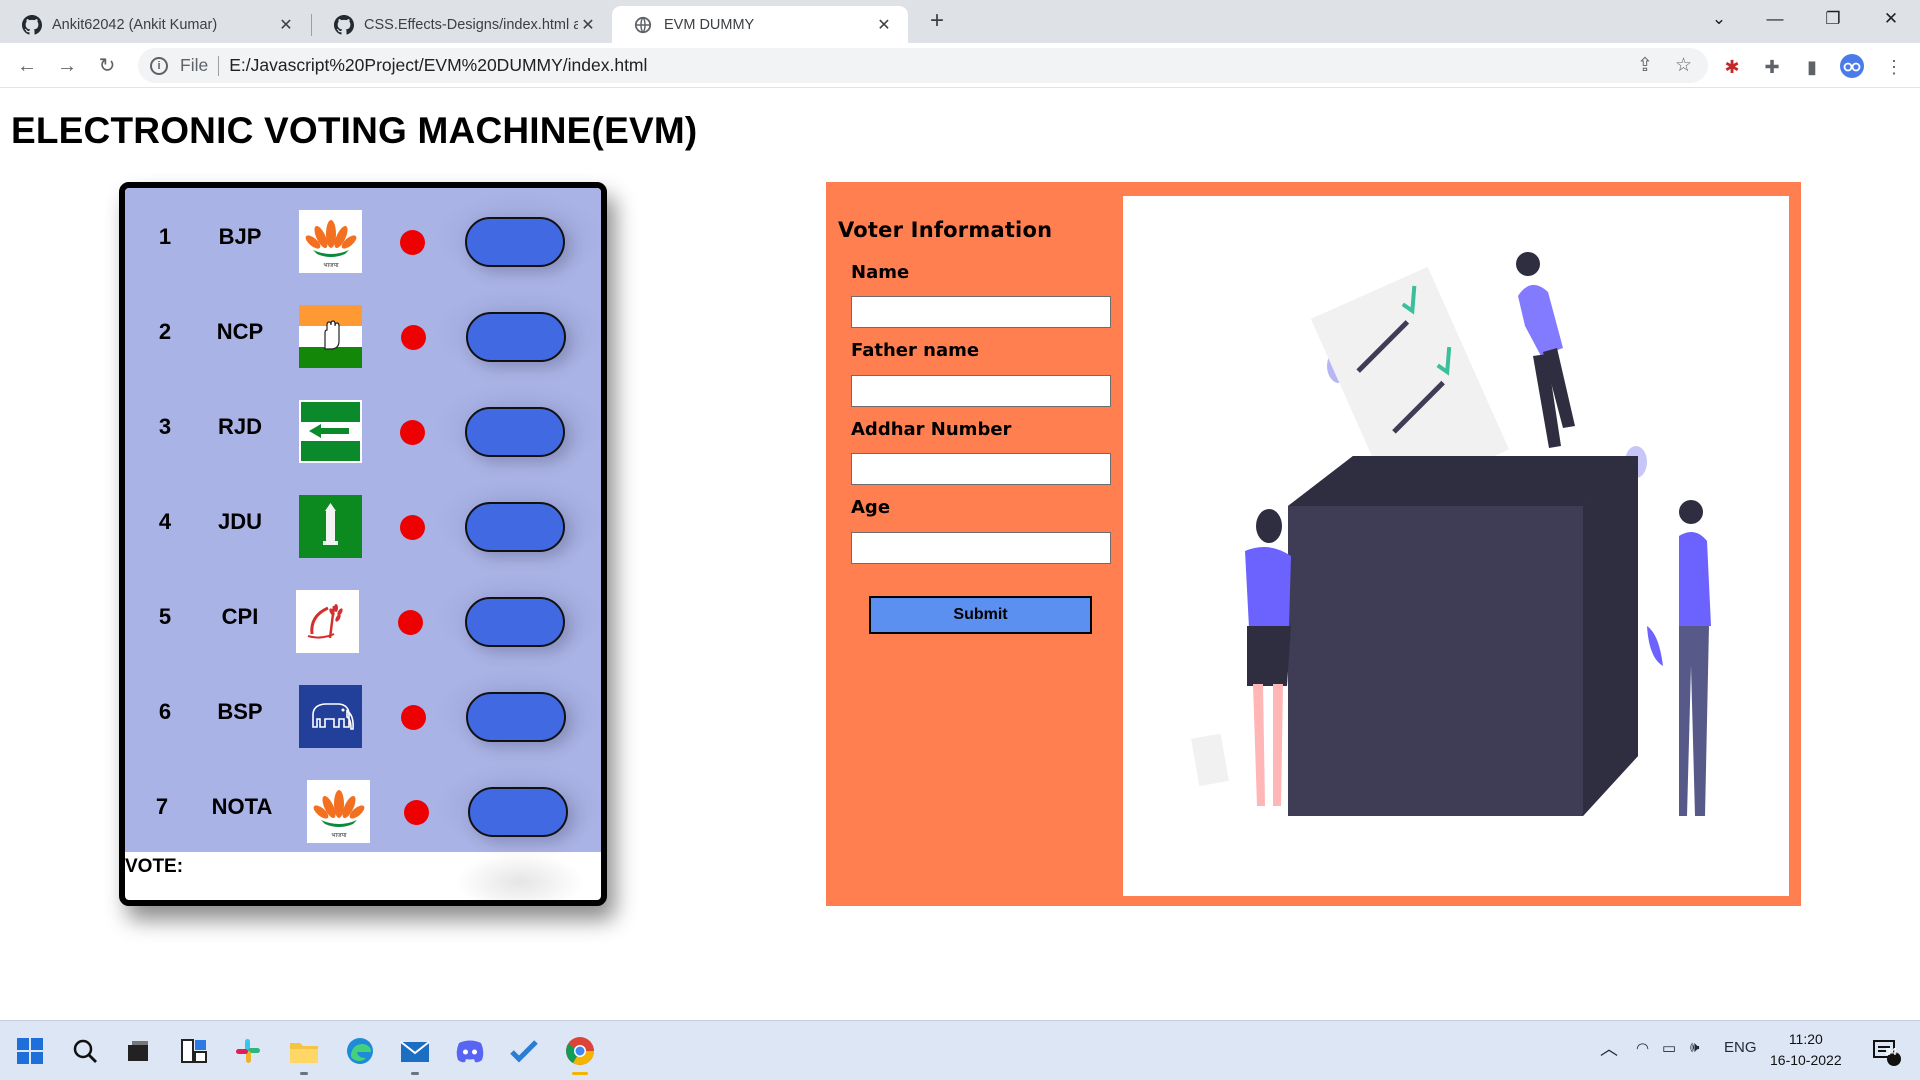 This screenshot has width=1920, height=1080. What do you see at coordinates (760, 24) in the screenshot?
I see `tab-evm-dummy: EVM DUMMY ✕` at bounding box center [760, 24].